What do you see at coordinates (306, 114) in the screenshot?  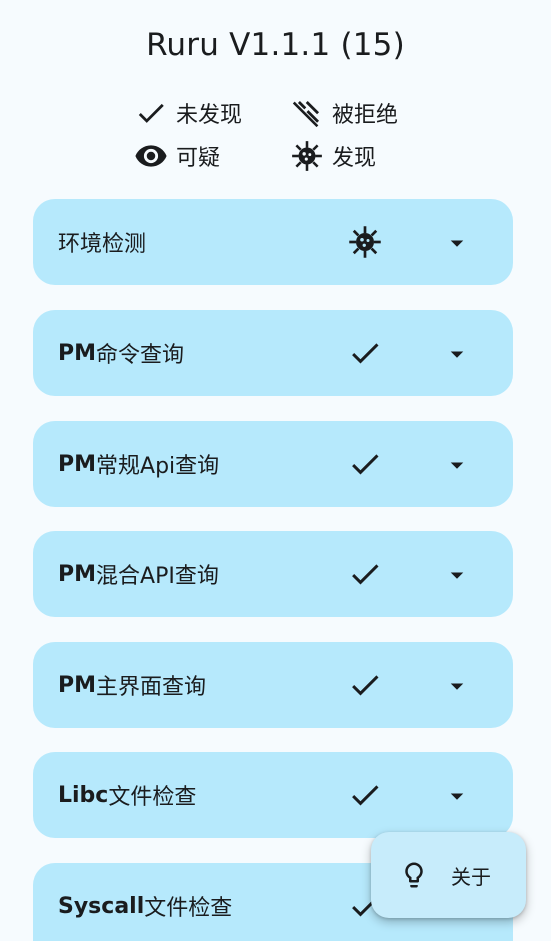 I see `eye-off-icon` at bounding box center [306, 114].